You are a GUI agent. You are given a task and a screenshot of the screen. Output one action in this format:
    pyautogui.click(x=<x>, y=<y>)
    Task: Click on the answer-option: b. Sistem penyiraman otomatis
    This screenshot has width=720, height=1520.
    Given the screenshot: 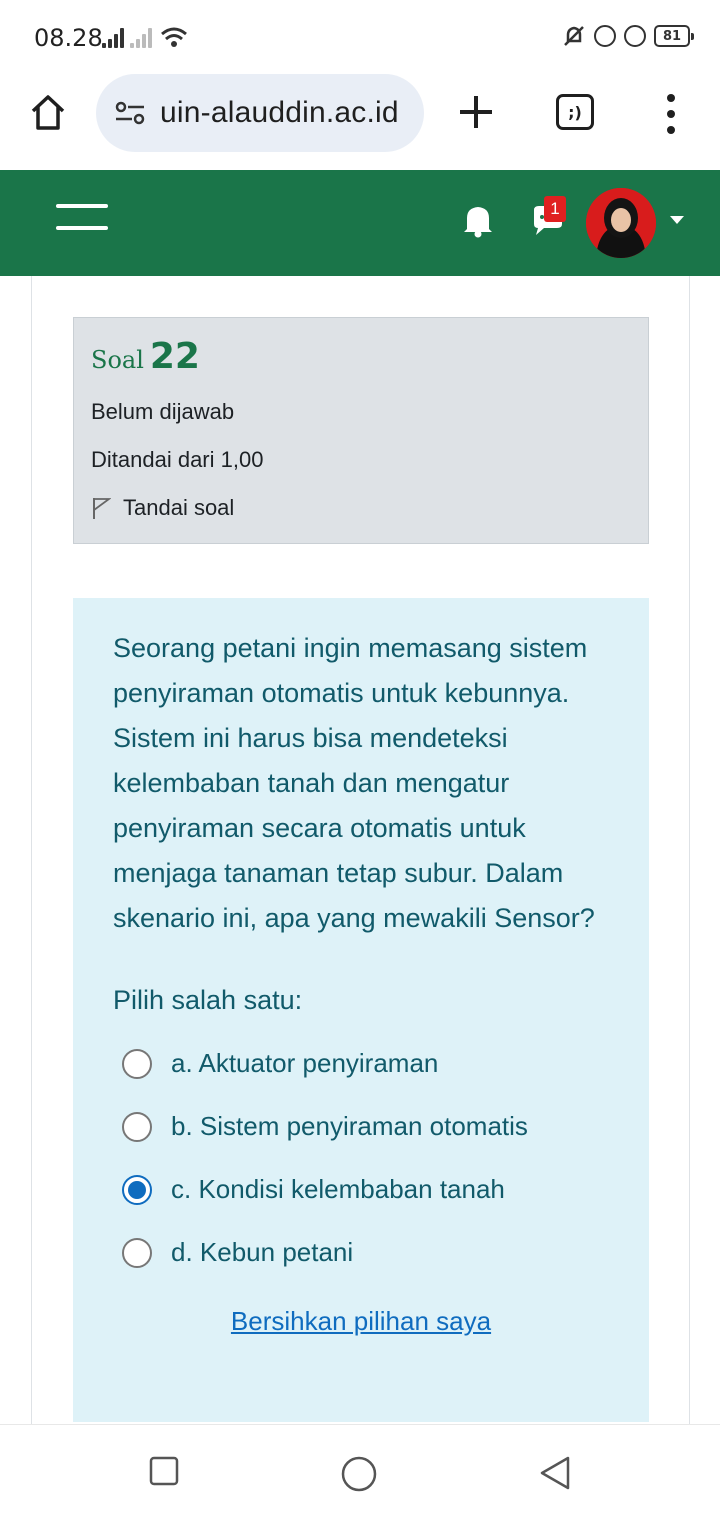 What is the action you would take?
    pyautogui.click(x=361, y=1126)
    